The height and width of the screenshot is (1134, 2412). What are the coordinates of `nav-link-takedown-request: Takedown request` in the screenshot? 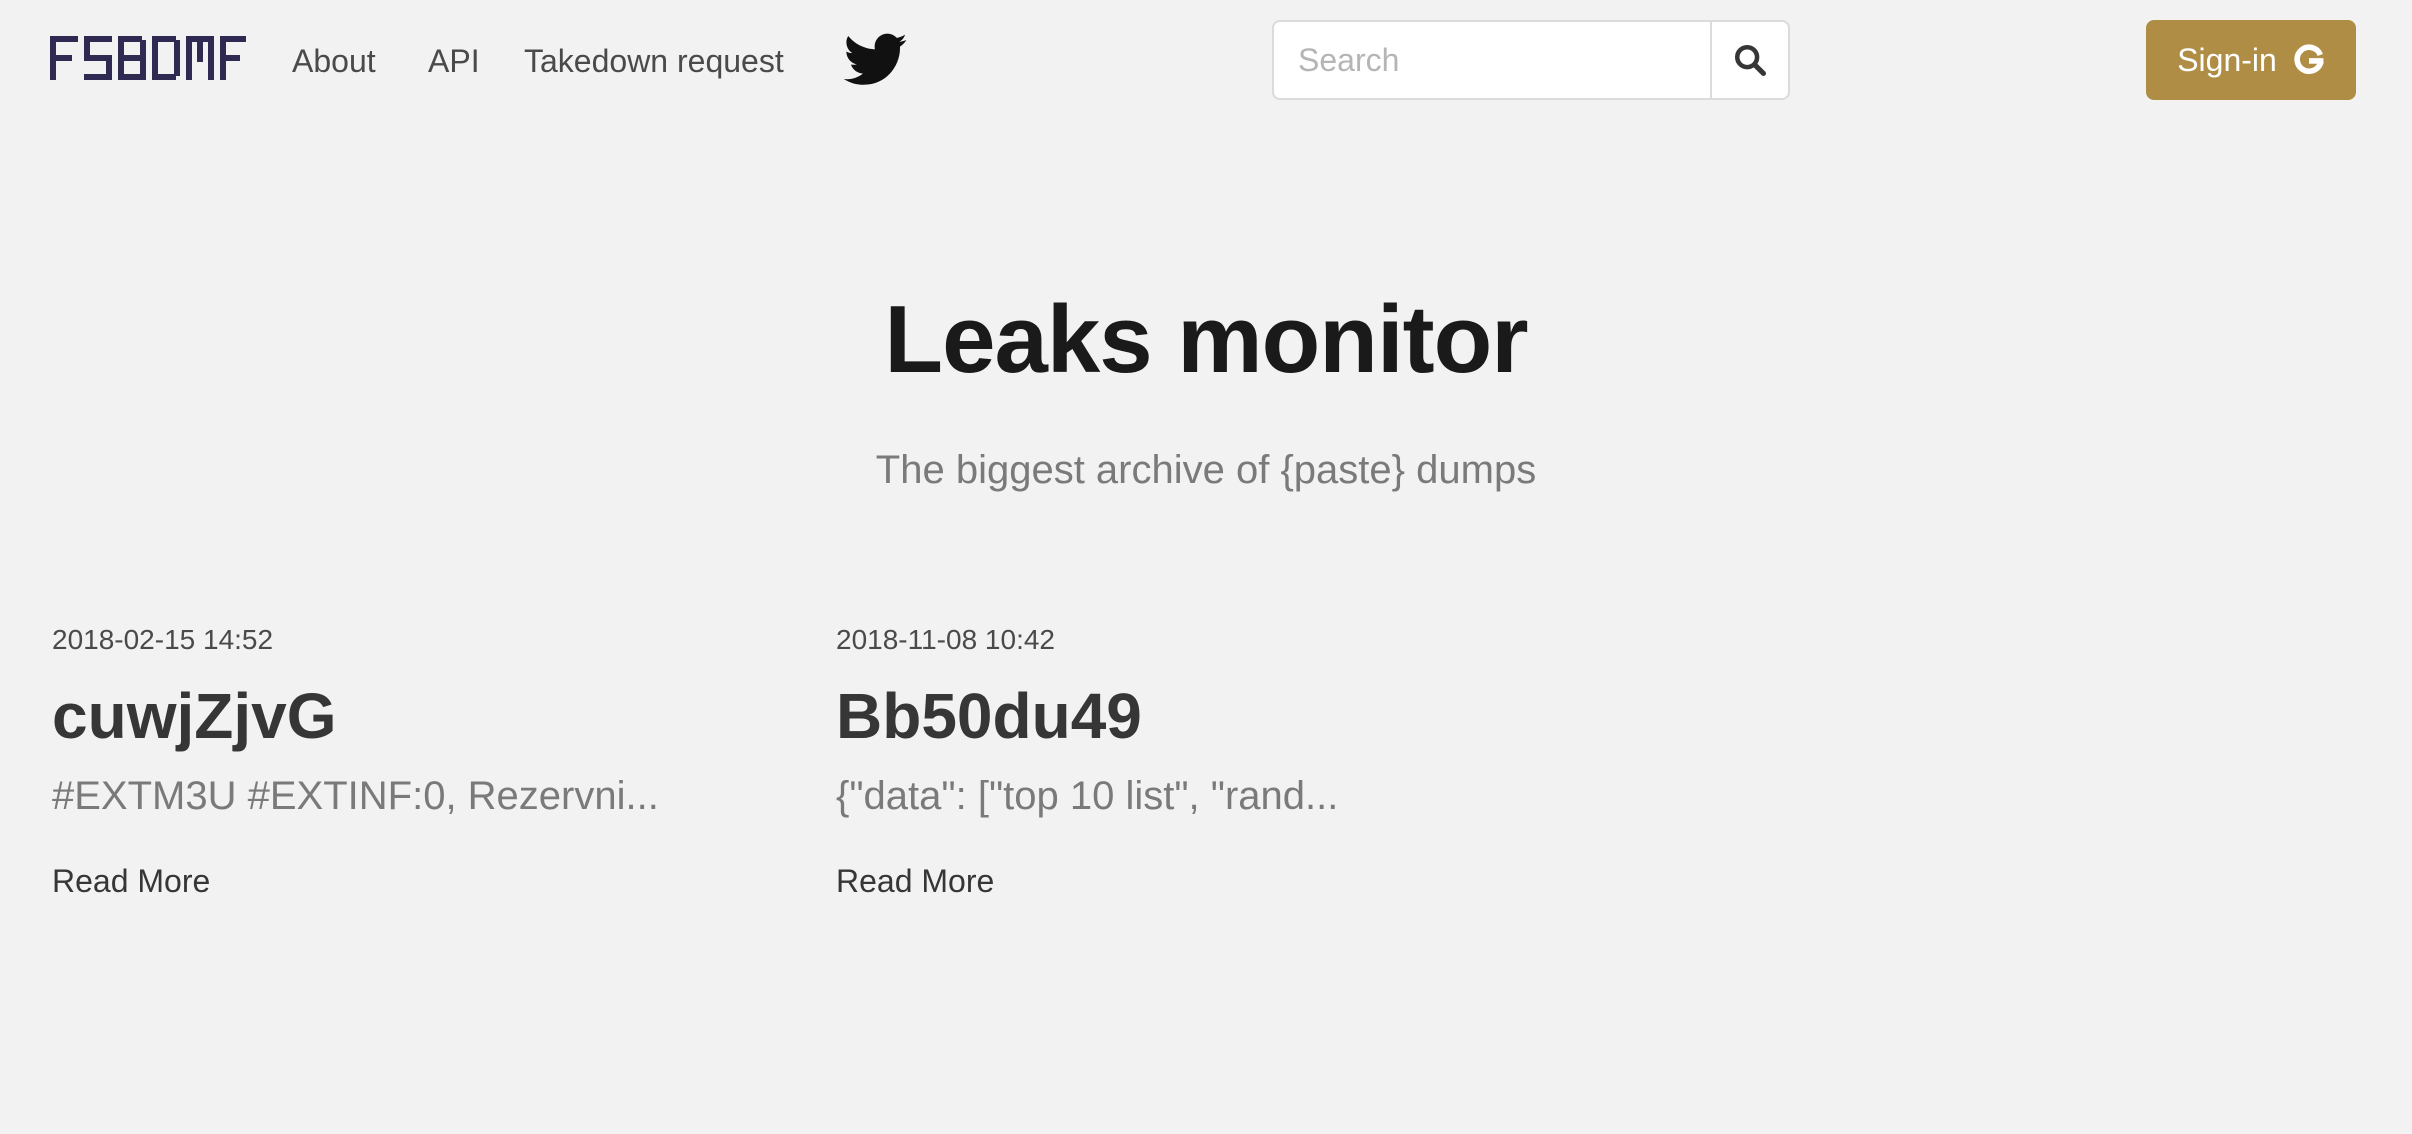 It's located at (654, 61).